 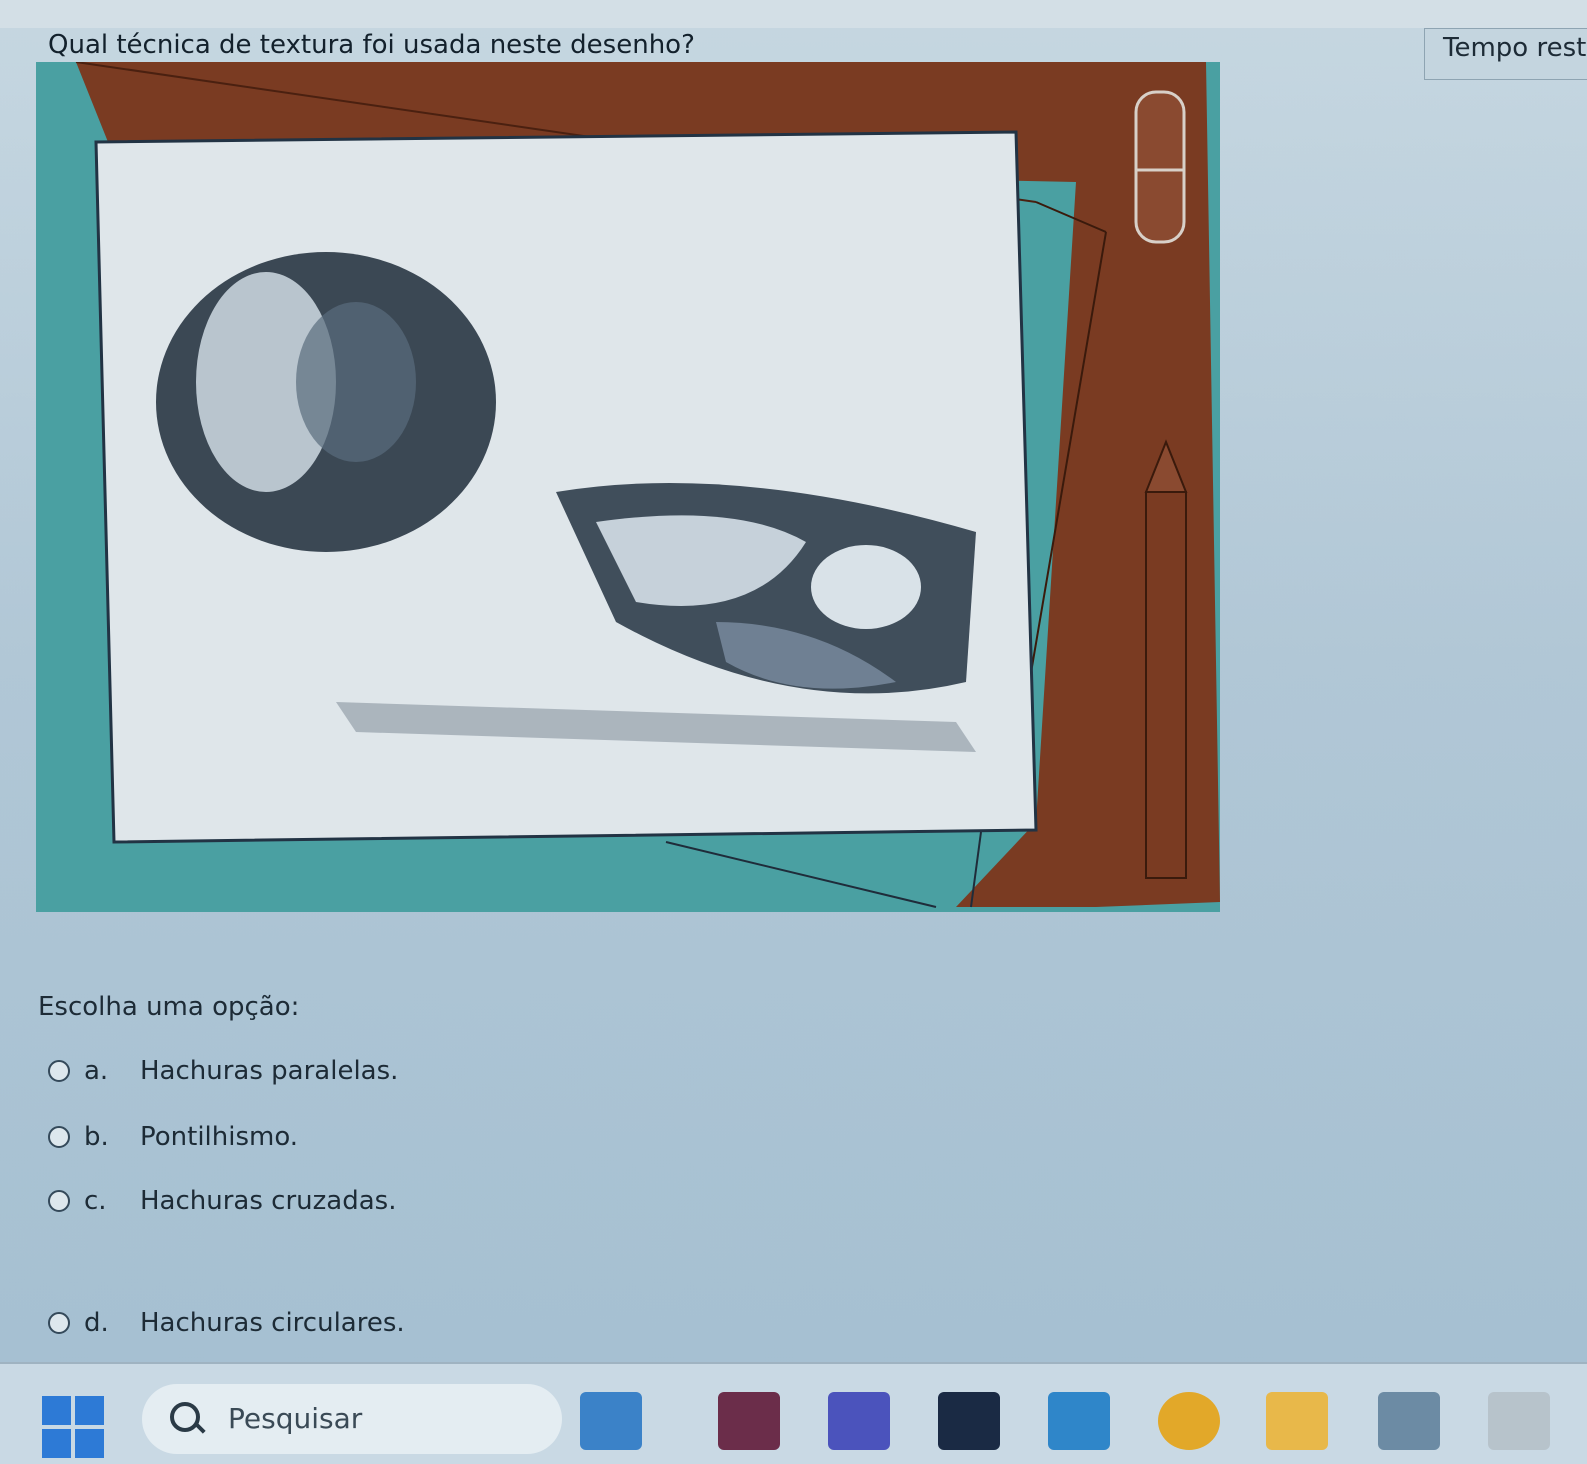 I want to click on time-remaining-label: Tempo rest, so click(x=1515, y=48).